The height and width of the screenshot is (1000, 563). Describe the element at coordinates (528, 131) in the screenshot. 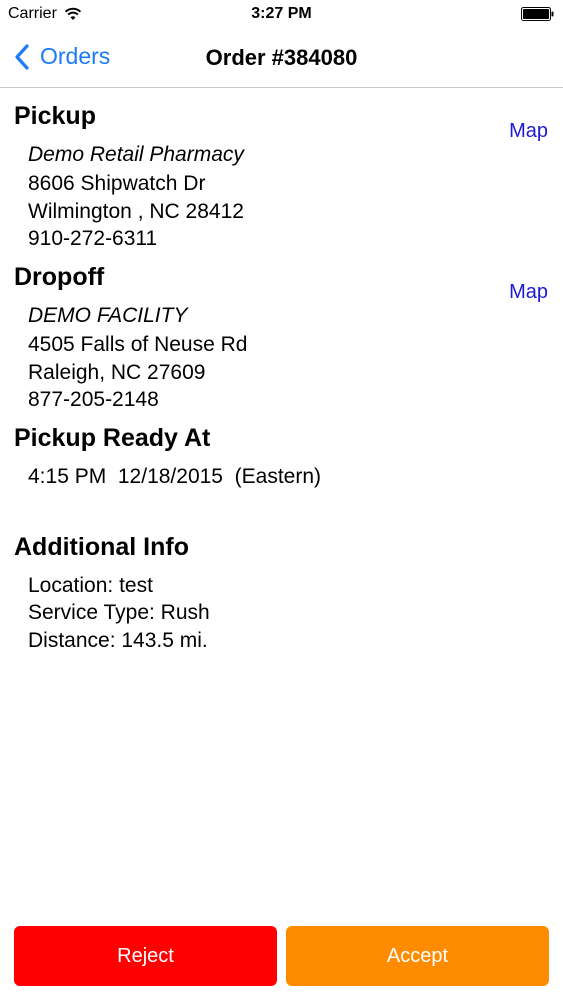

I see `pickup-map-link: Map` at that location.